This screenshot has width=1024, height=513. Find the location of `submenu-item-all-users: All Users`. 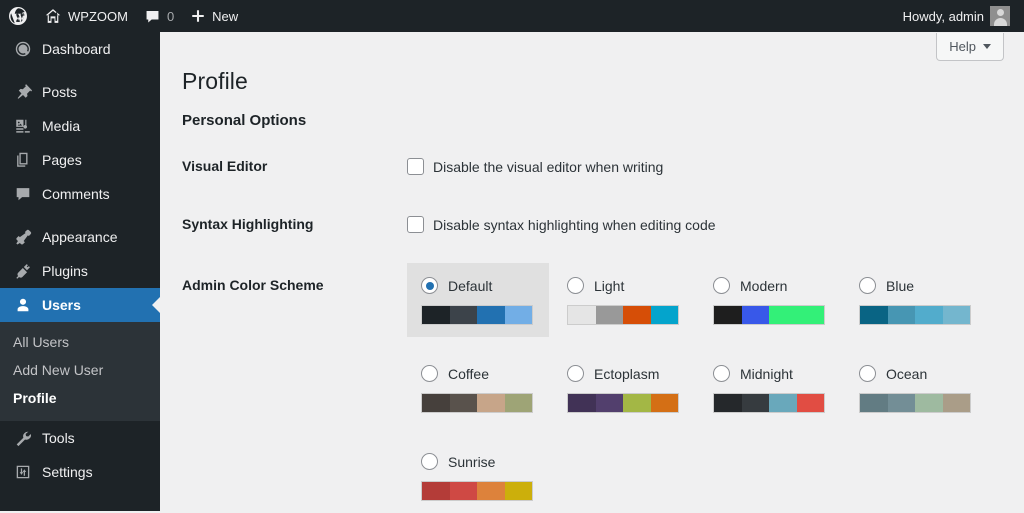

submenu-item-all-users: All Users is located at coordinates (80, 342).